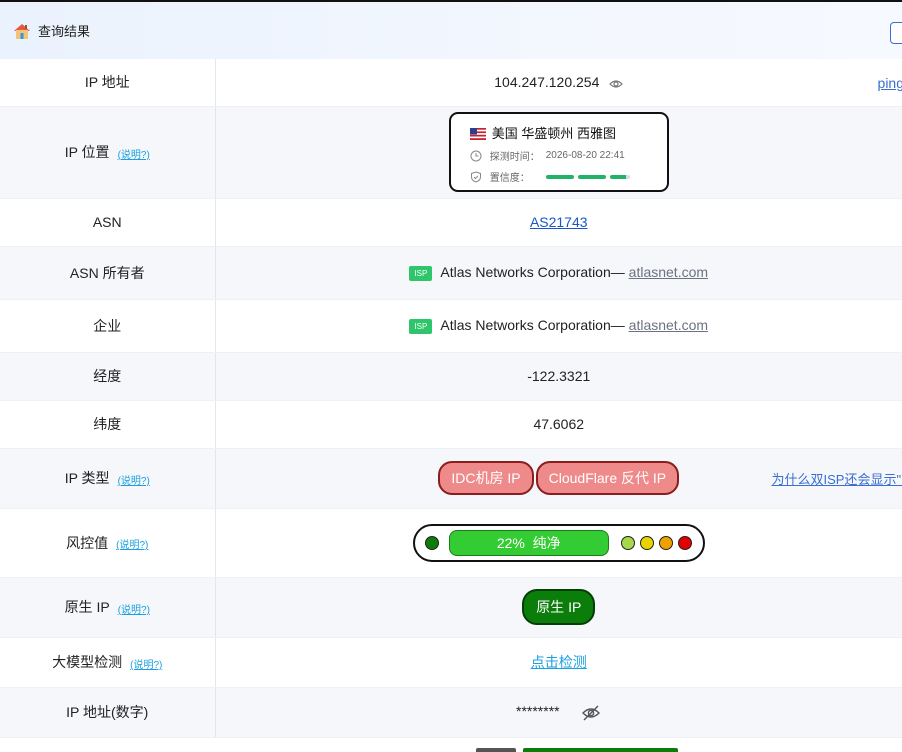 This screenshot has width=902, height=752. What do you see at coordinates (451, 712) in the screenshot?
I see `table-row: IP 地址(数字) ********` at bounding box center [451, 712].